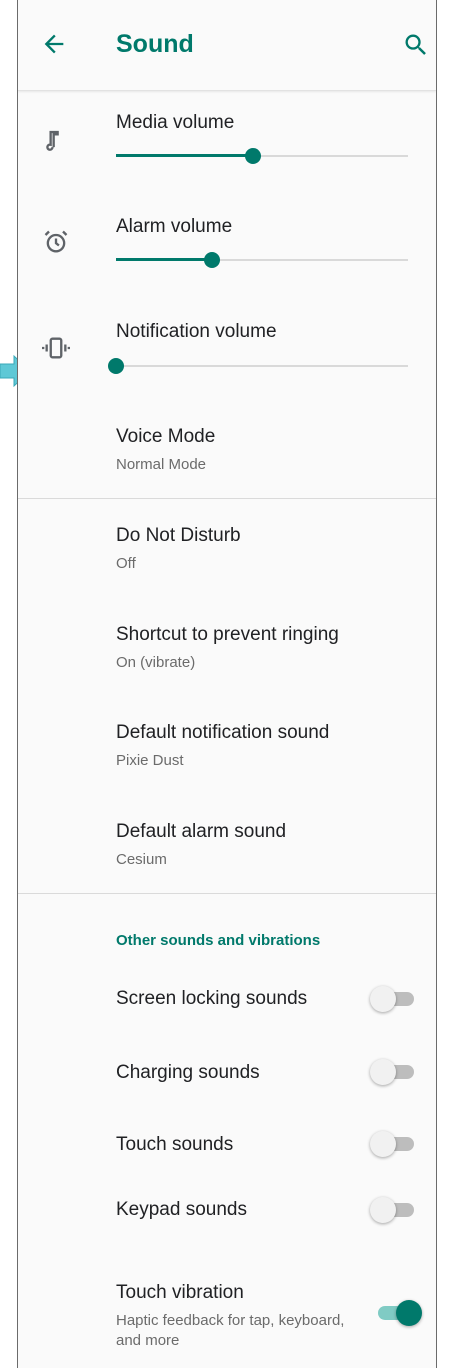 Image resolution: width=457 pixels, height=1368 pixels. Describe the element at coordinates (178, 535) in the screenshot. I see `do-not-disturb-label: Do Not Disturb` at that location.